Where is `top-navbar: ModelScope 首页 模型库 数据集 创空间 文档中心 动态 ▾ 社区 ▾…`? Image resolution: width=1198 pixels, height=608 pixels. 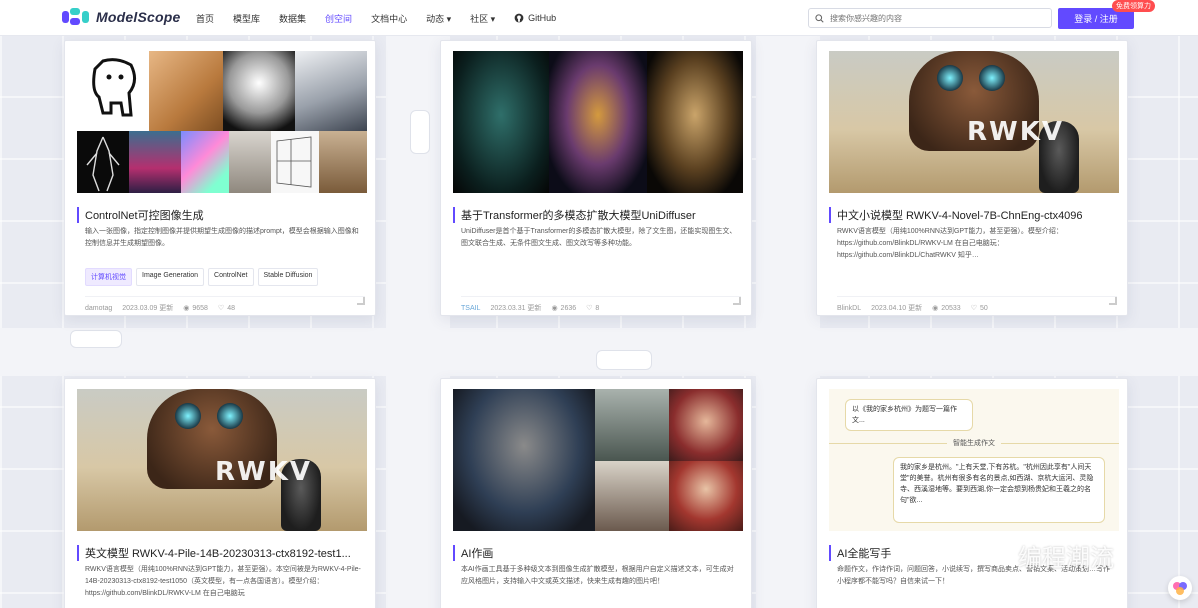 top-navbar: ModelScope 首页 模型库 数据集 创空间 文档中心 动态 ▾ 社区 ▾… is located at coordinates (599, 18).